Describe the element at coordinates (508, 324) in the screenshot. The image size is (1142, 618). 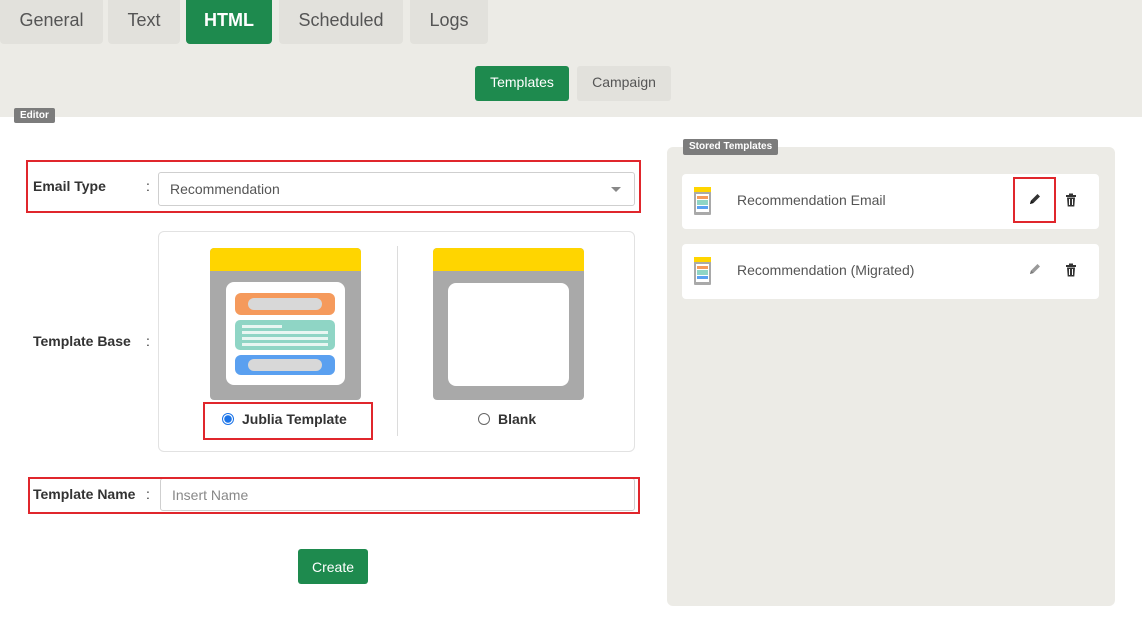
I see `blank-template-preview` at that location.